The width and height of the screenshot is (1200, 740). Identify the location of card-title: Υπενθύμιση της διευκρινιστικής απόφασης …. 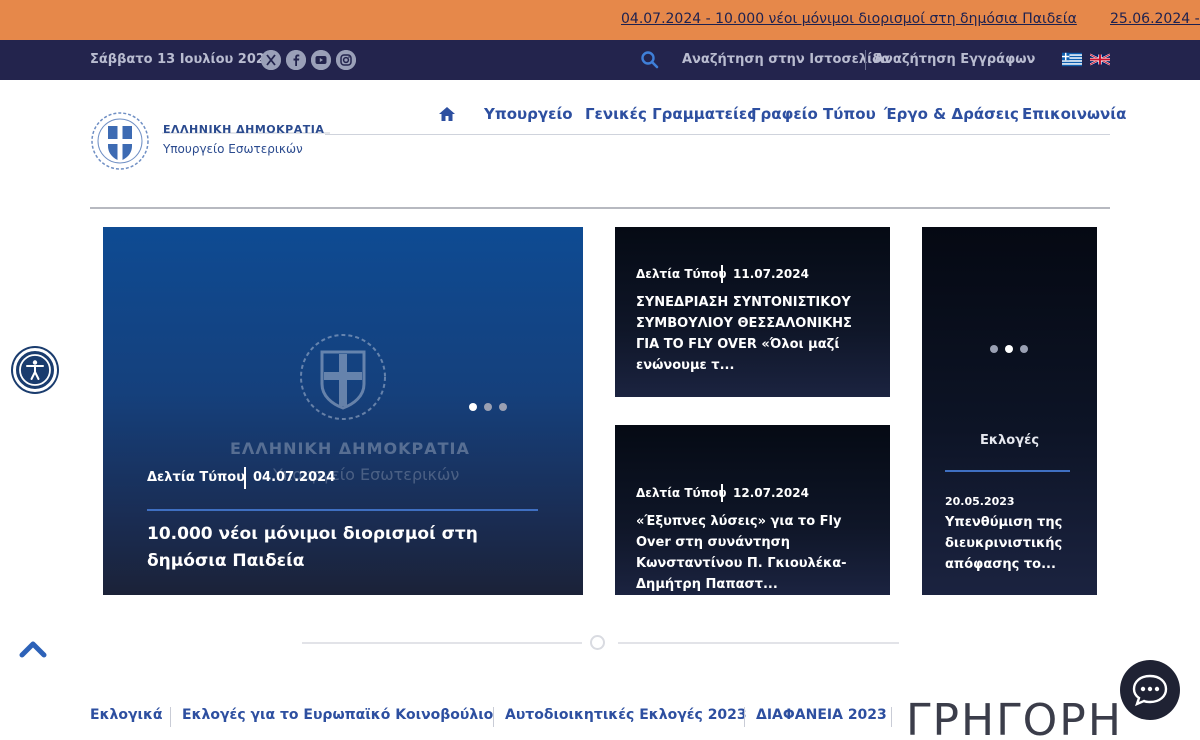
(1012, 543).